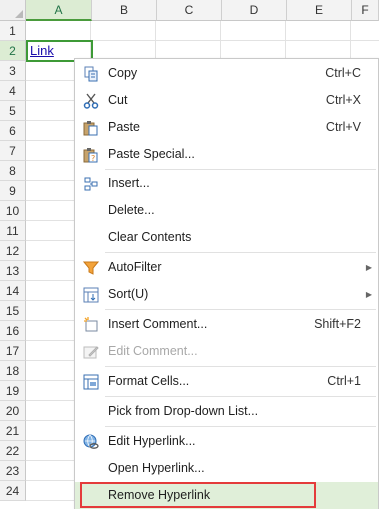 This screenshot has height=509, width=379. I want to click on menu-label: AutoFilter, so click(135, 267).